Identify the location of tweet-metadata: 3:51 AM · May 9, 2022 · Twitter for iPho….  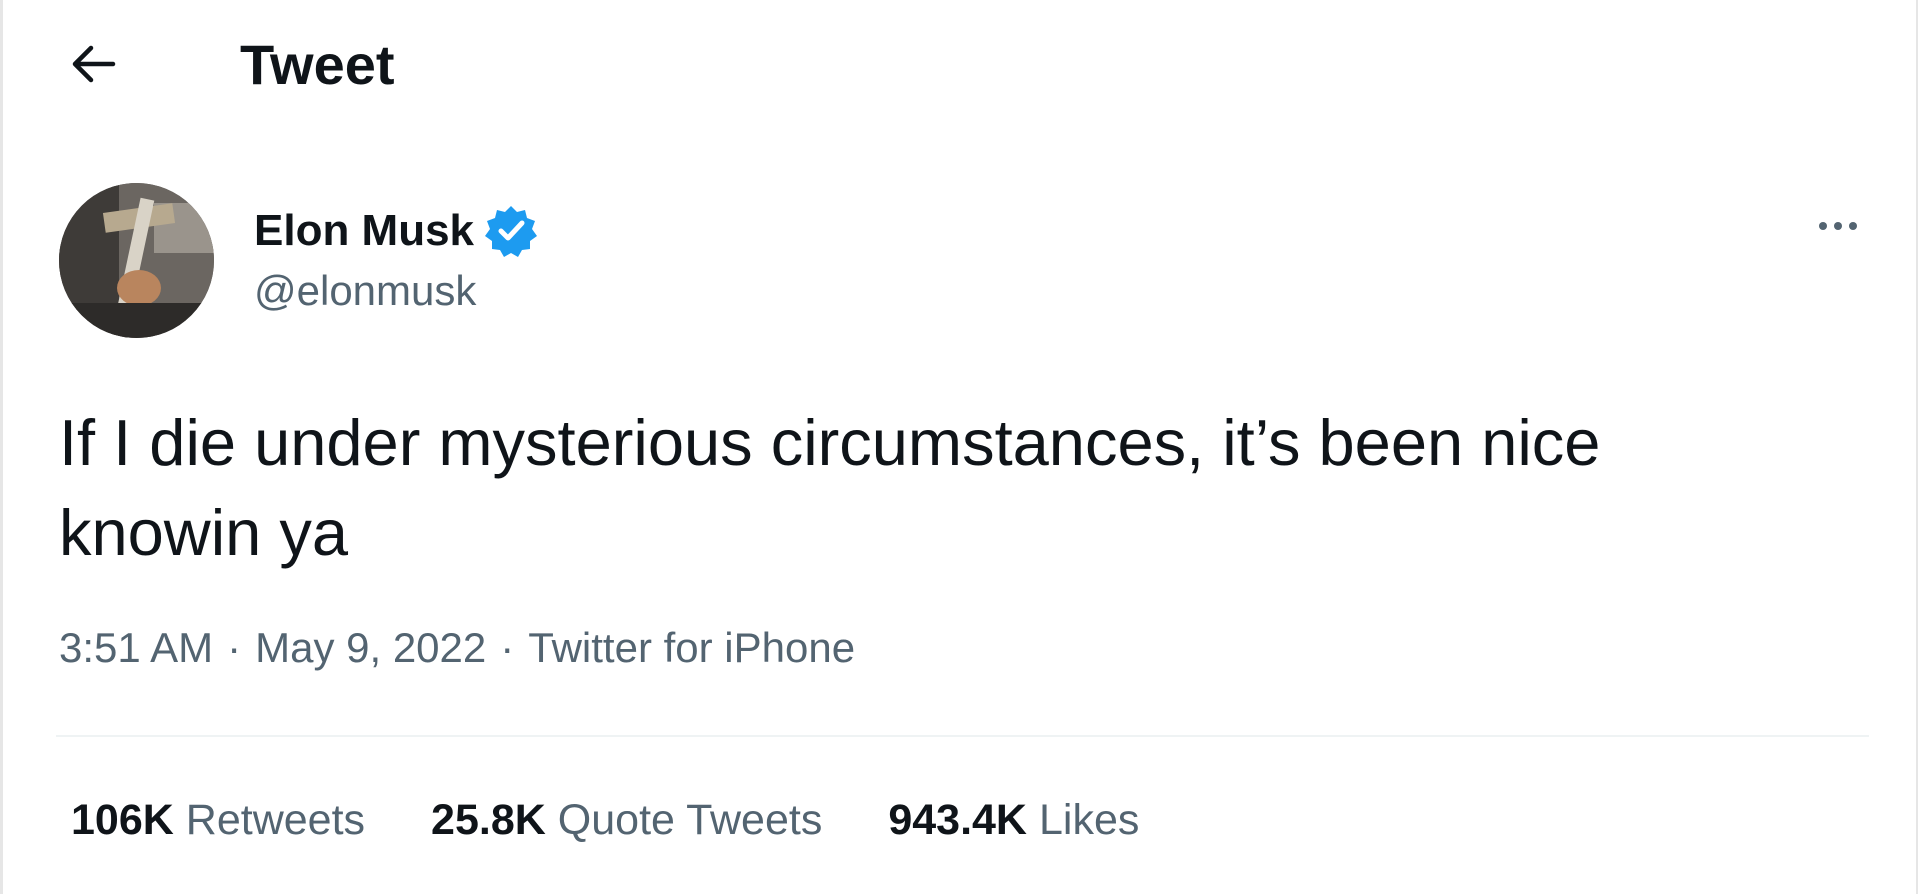
(457, 648).